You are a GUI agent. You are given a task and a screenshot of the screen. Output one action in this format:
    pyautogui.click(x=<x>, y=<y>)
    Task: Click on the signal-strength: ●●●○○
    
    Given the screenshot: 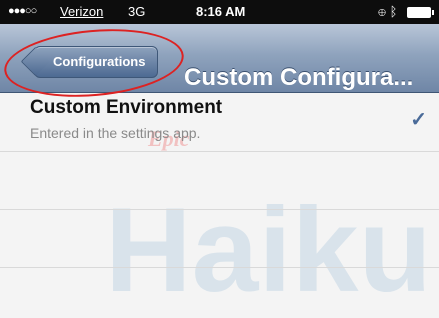 What is the action you would take?
    pyautogui.click(x=22, y=11)
    